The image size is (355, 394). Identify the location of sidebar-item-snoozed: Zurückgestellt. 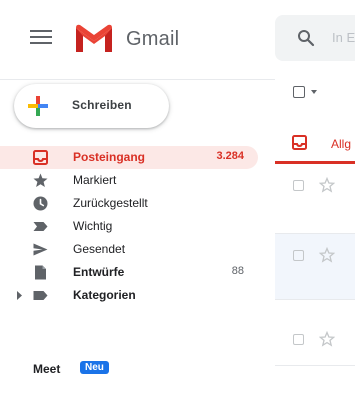
(129, 203).